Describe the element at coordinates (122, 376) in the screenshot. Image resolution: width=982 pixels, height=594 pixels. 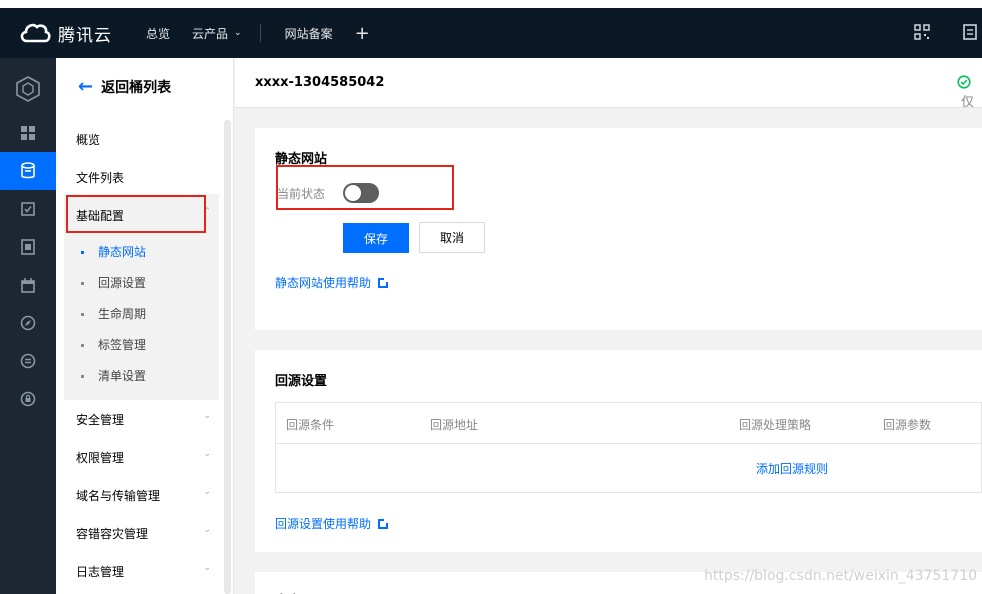
I see `sidebar-sub-label: 清单设置` at that location.